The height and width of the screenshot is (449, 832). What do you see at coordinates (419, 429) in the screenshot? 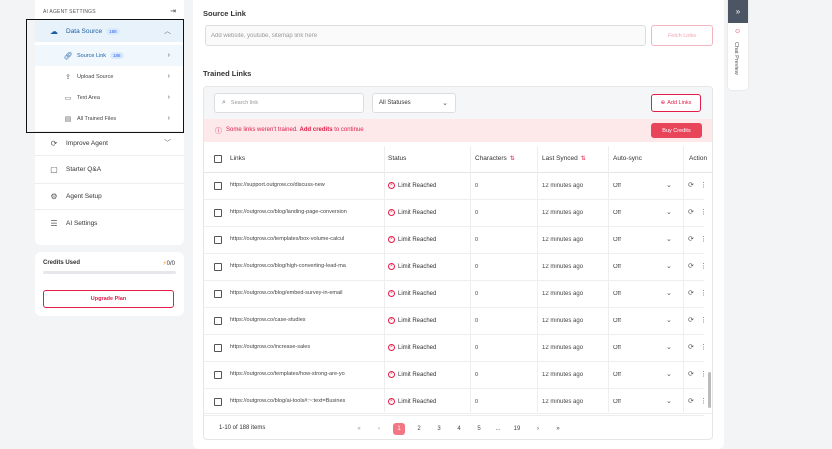
I see `page-button: 2` at bounding box center [419, 429].